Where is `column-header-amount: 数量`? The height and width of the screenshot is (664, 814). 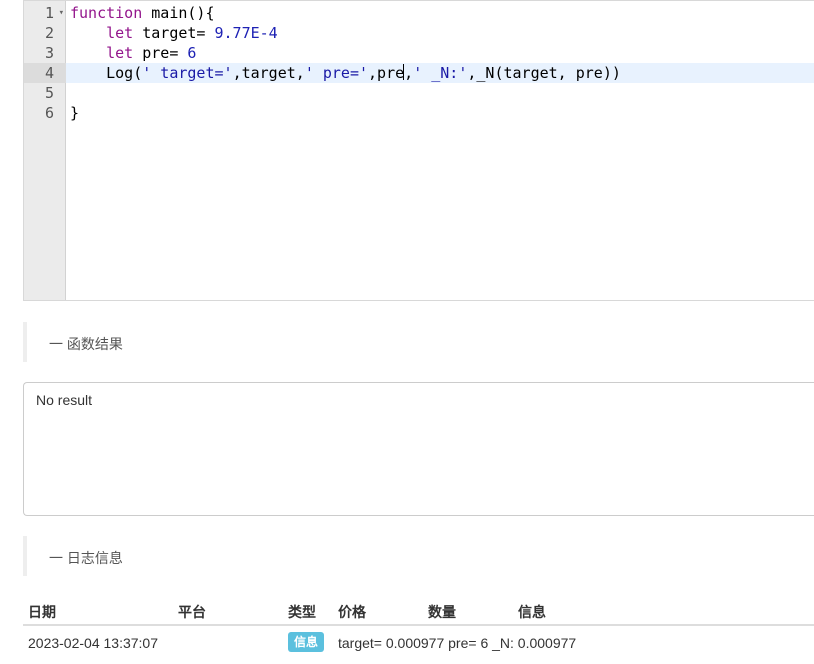 column-header-amount: 数量 is located at coordinates (442, 612).